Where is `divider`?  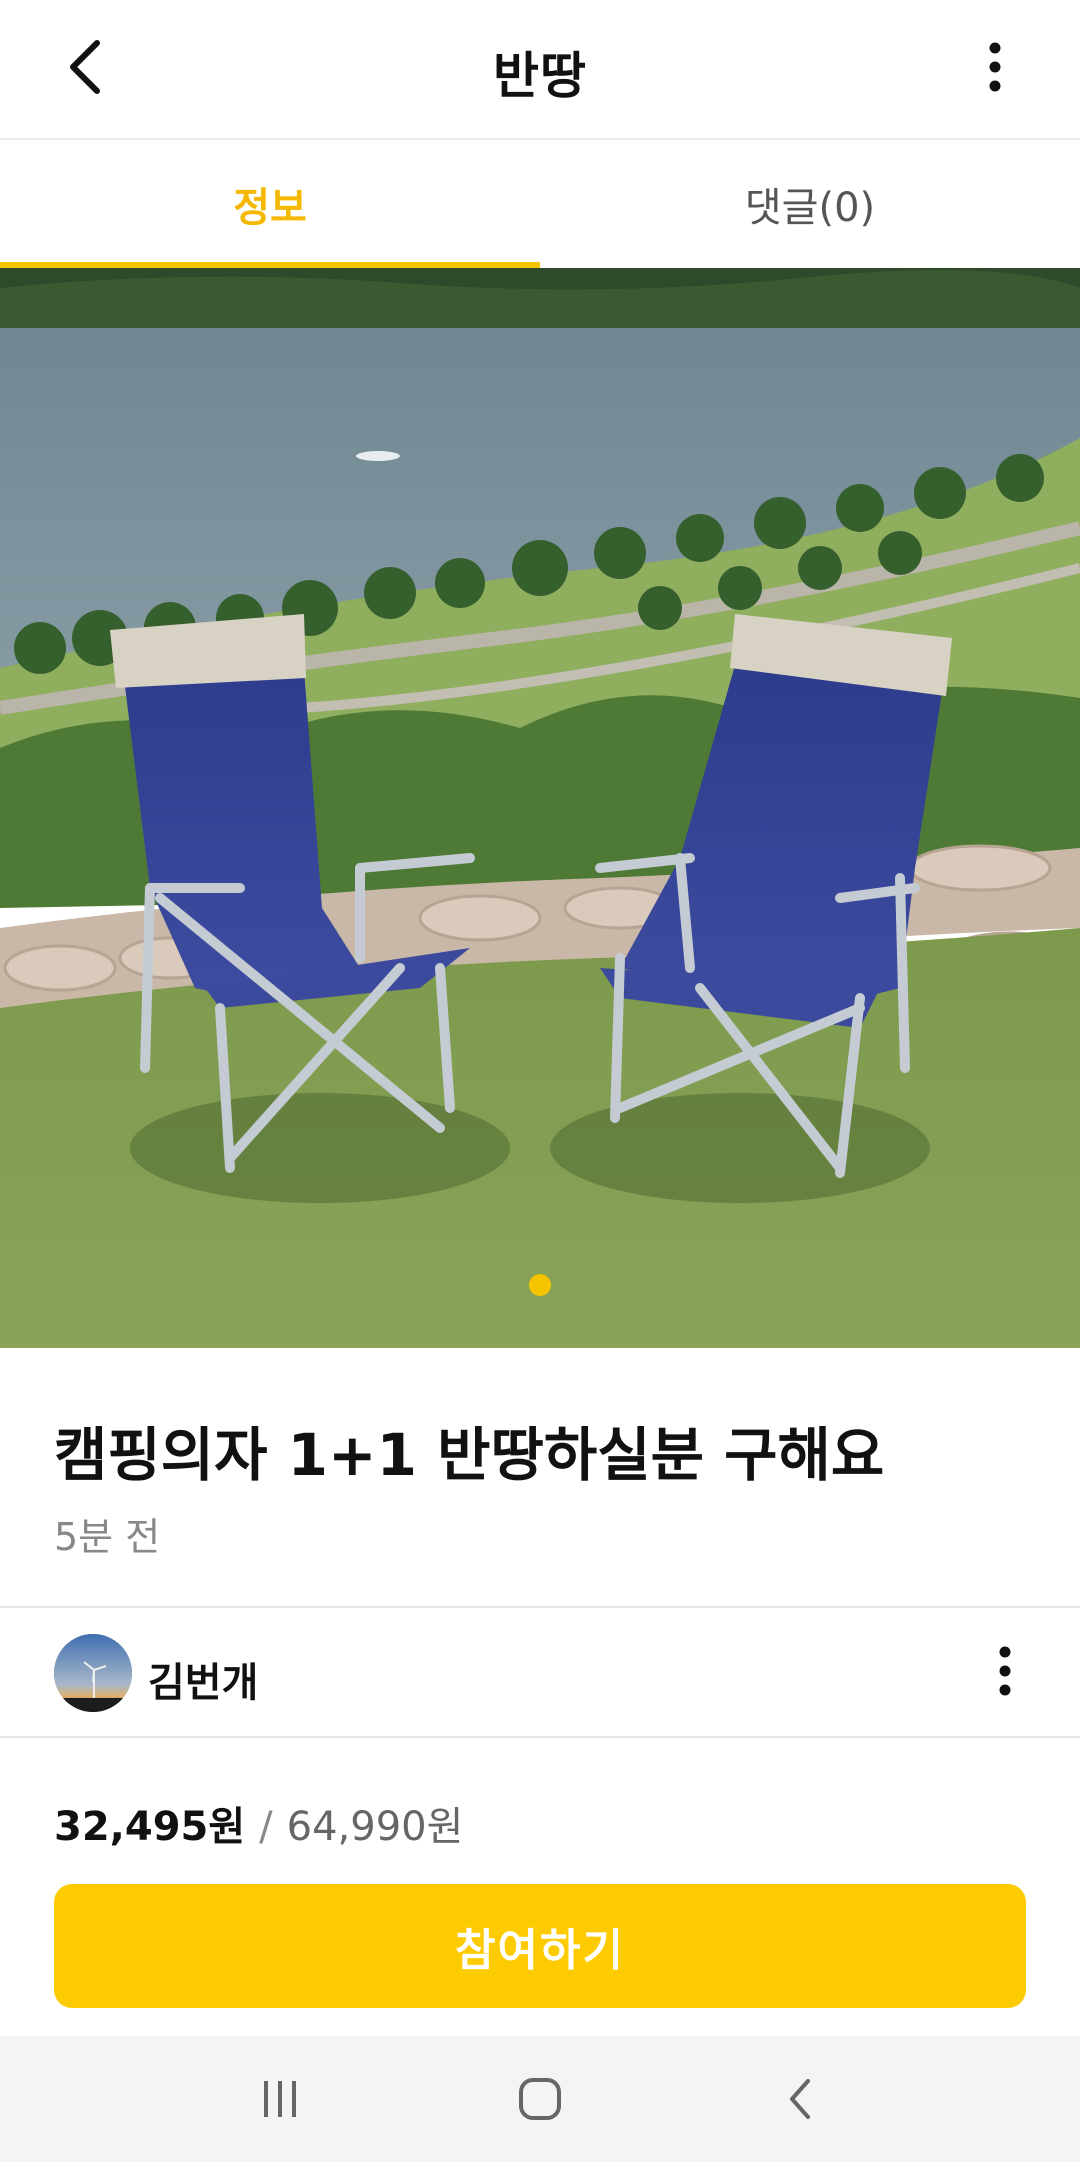
divider is located at coordinates (540, 1737).